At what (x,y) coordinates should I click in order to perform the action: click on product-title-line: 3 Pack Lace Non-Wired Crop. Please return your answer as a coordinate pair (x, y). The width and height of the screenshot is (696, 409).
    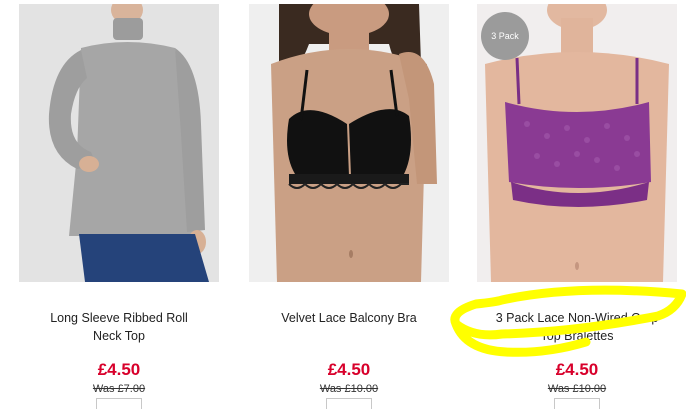
    Looking at the image, I should click on (577, 318).